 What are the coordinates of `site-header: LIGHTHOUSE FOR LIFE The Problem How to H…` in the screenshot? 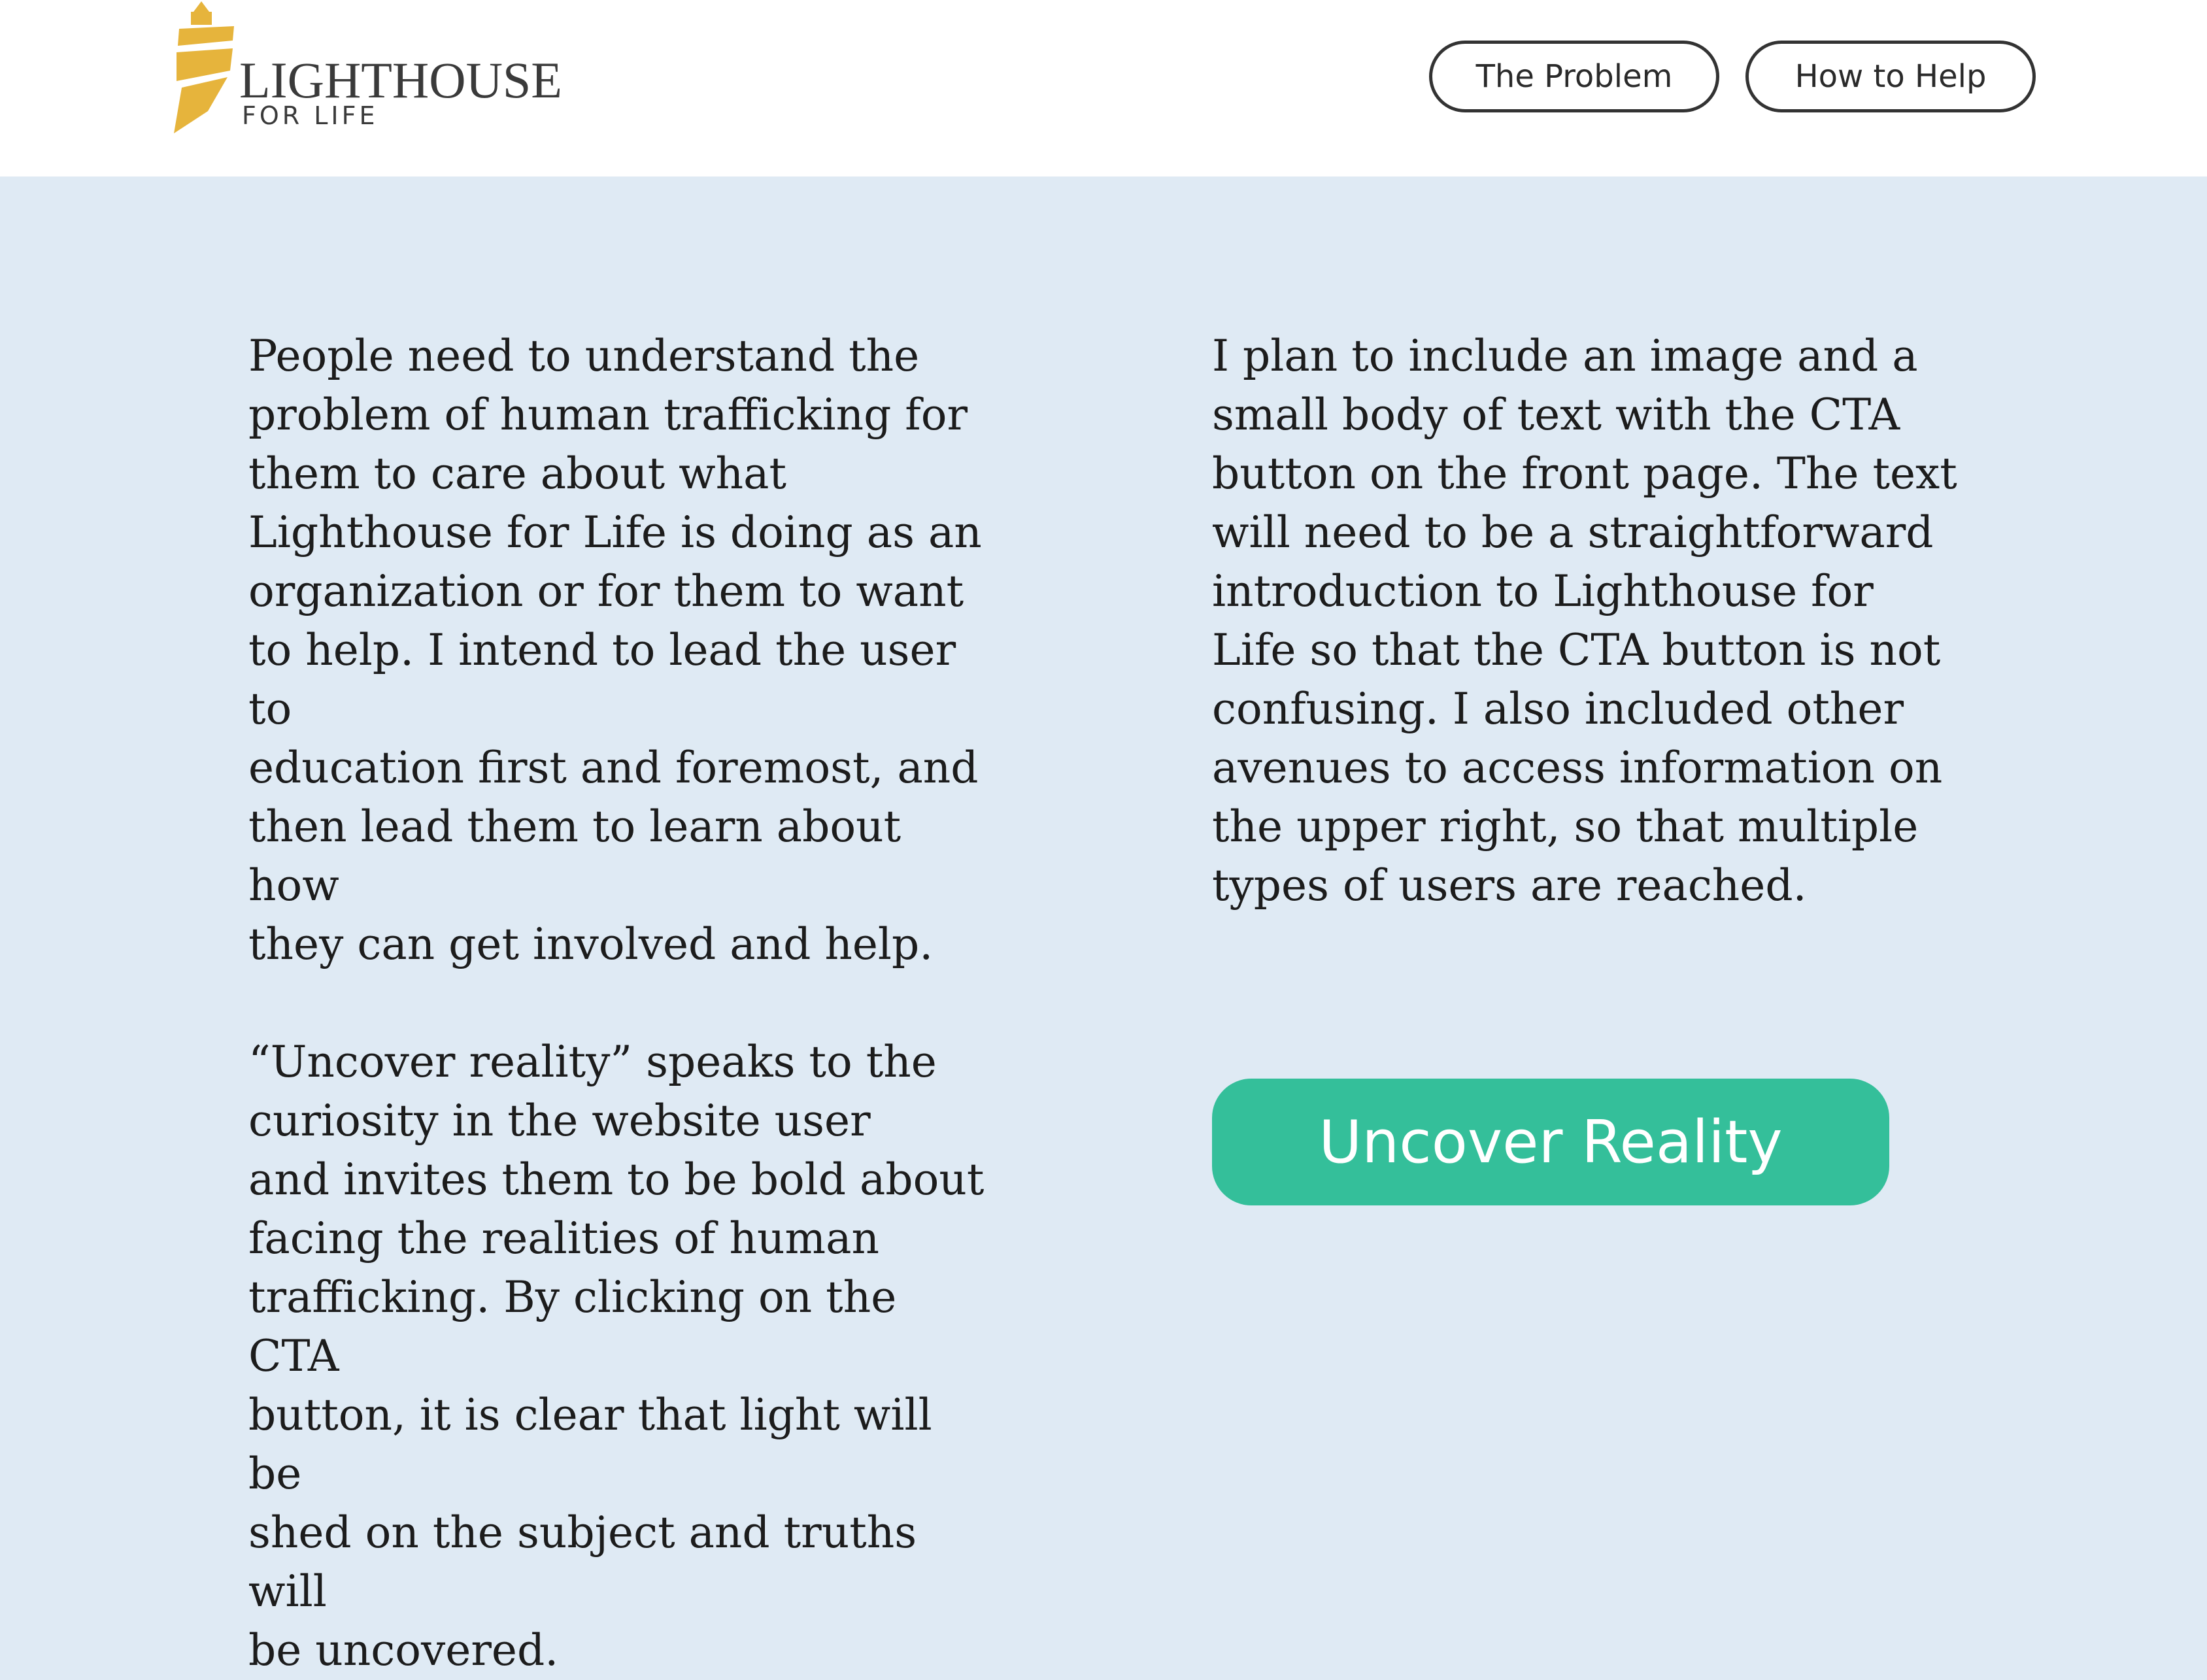 It's located at (1103, 88).